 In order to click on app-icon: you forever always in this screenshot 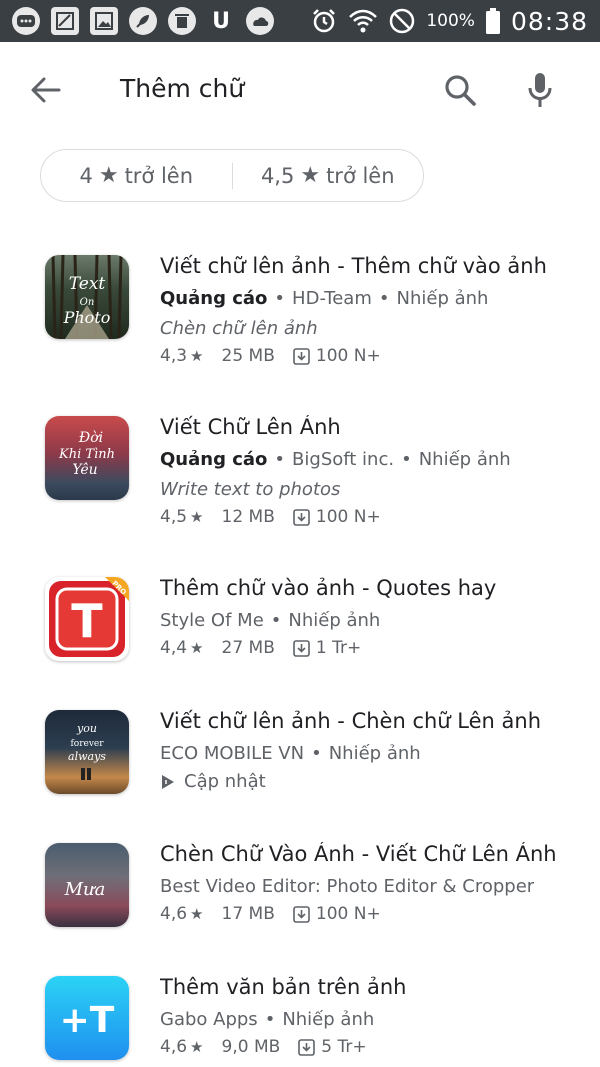, I will do `click(87, 752)`.